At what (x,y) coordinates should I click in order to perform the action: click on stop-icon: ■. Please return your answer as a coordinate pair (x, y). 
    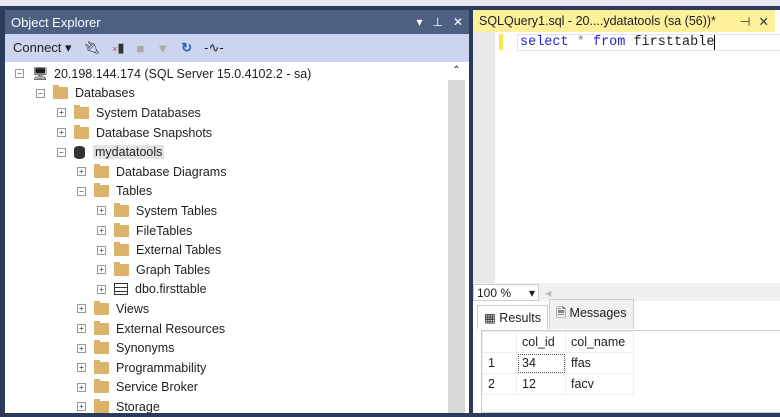
    Looking at the image, I should click on (141, 48).